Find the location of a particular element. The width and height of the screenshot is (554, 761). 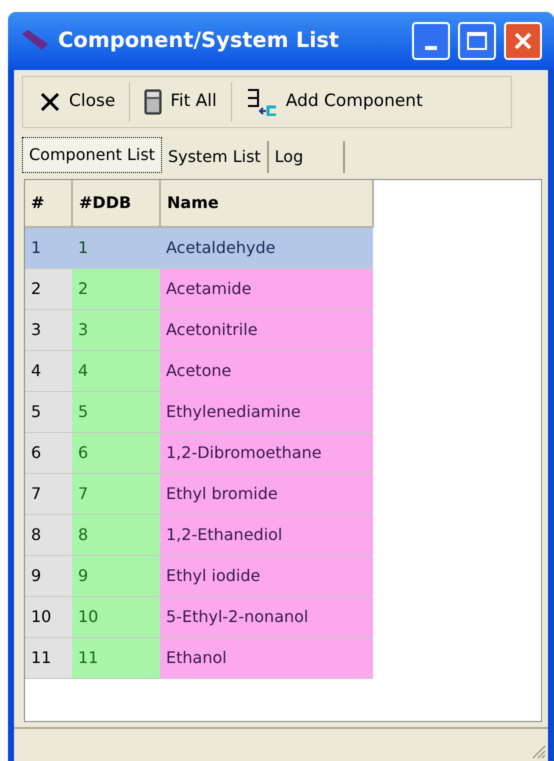

table-row: 4 4 Acetone is located at coordinates (199, 370).